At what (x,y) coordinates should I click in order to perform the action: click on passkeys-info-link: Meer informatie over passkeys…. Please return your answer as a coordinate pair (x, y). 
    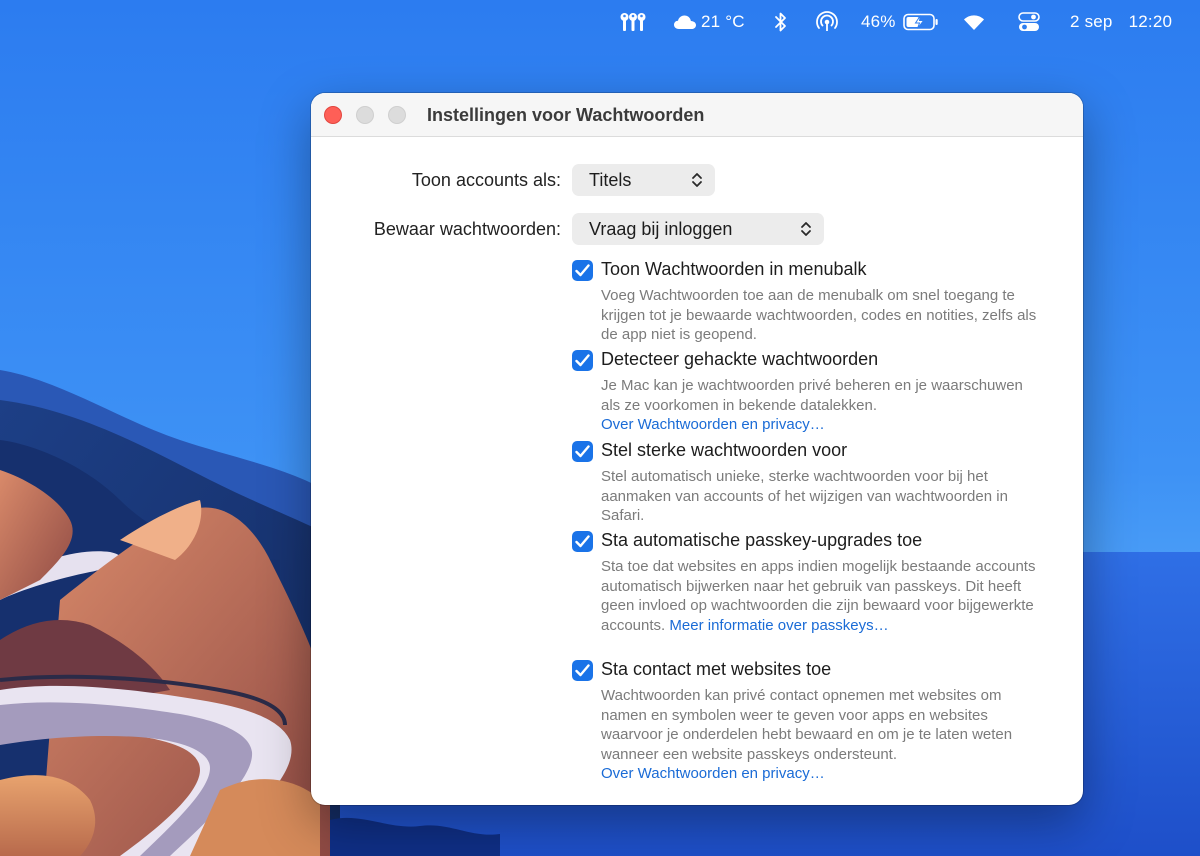
    Looking at the image, I should click on (778, 625).